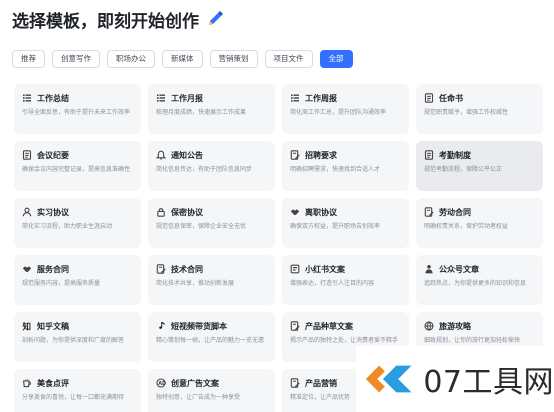 This screenshot has width=554, height=412. Describe the element at coordinates (53, 326) in the screenshot. I see `template-card-title: 知乎文稿` at that location.